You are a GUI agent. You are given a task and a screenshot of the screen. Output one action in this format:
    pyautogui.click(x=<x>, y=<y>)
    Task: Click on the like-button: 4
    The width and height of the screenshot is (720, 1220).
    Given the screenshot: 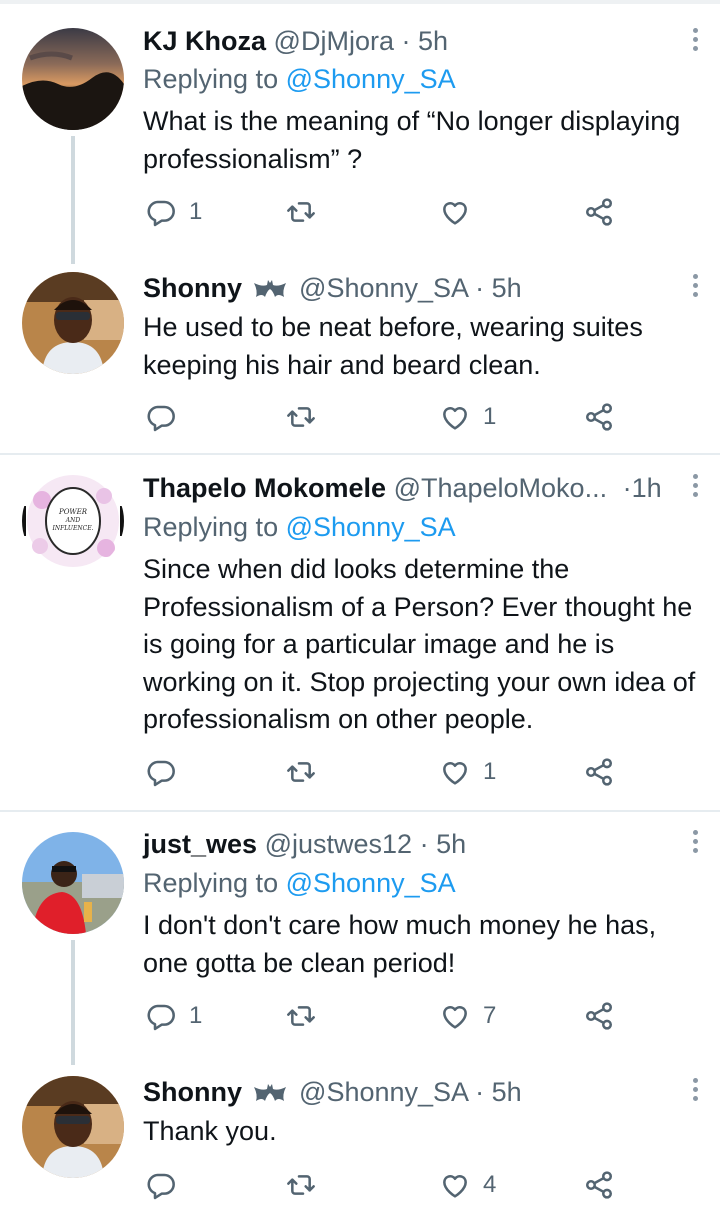 What is the action you would take?
    pyautogui.click(x=467, y=1185)
    